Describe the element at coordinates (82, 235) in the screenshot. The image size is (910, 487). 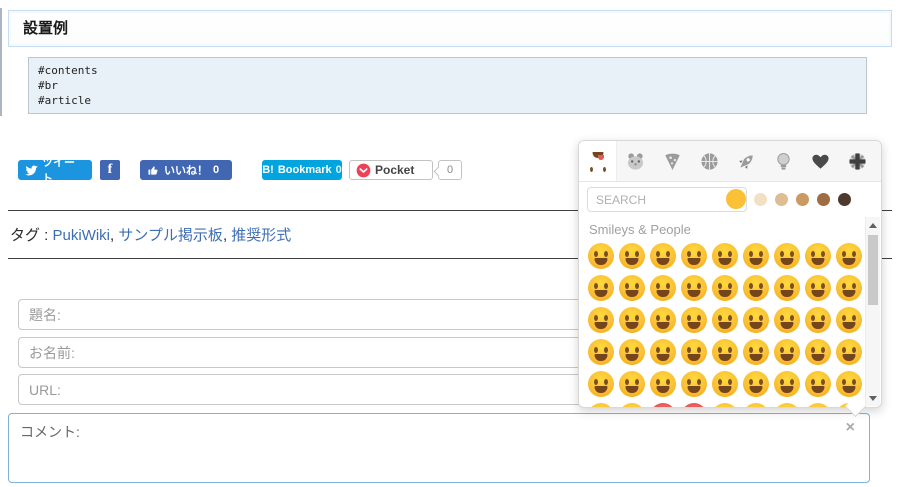
I see `tag-link-pukiwiki: PukiWiki` at that location.